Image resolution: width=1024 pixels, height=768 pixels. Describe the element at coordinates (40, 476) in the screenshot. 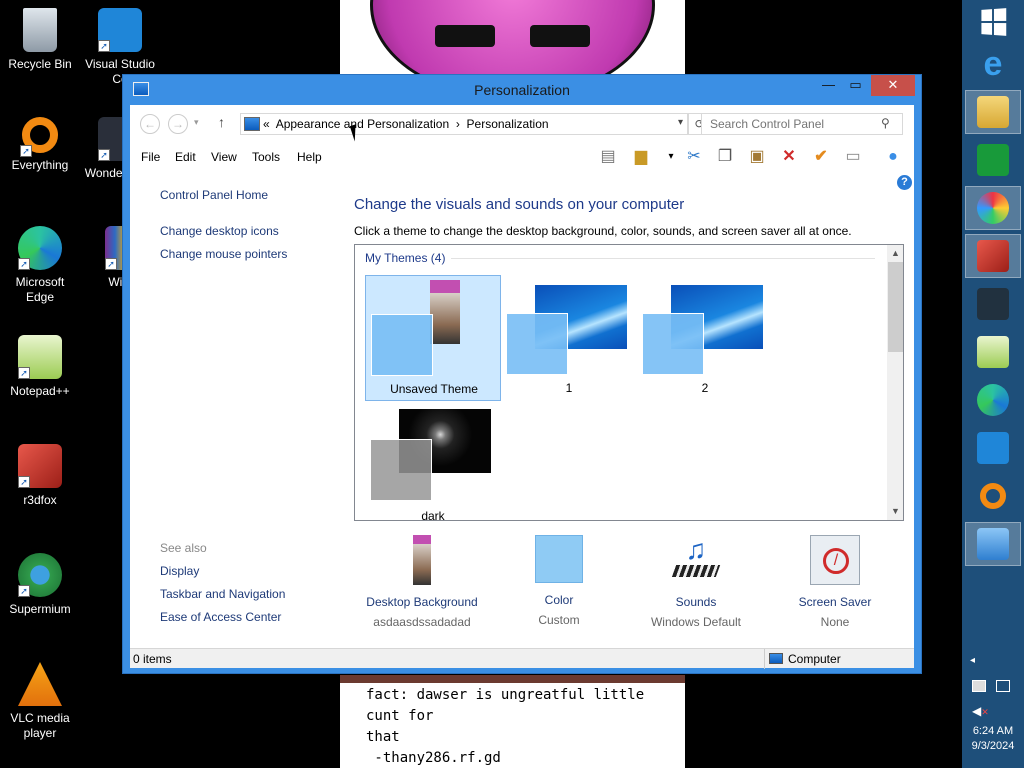

I see `desktop-icon-r3dfox: ➚ r3dfox` at that location.